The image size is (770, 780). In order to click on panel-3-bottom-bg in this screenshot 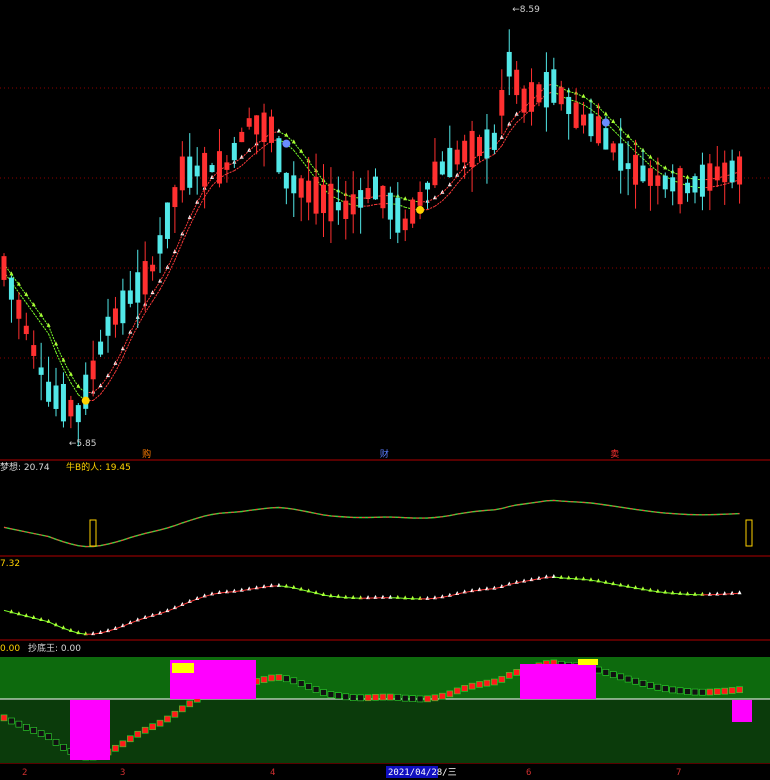, I will do `click(385, 731)`.